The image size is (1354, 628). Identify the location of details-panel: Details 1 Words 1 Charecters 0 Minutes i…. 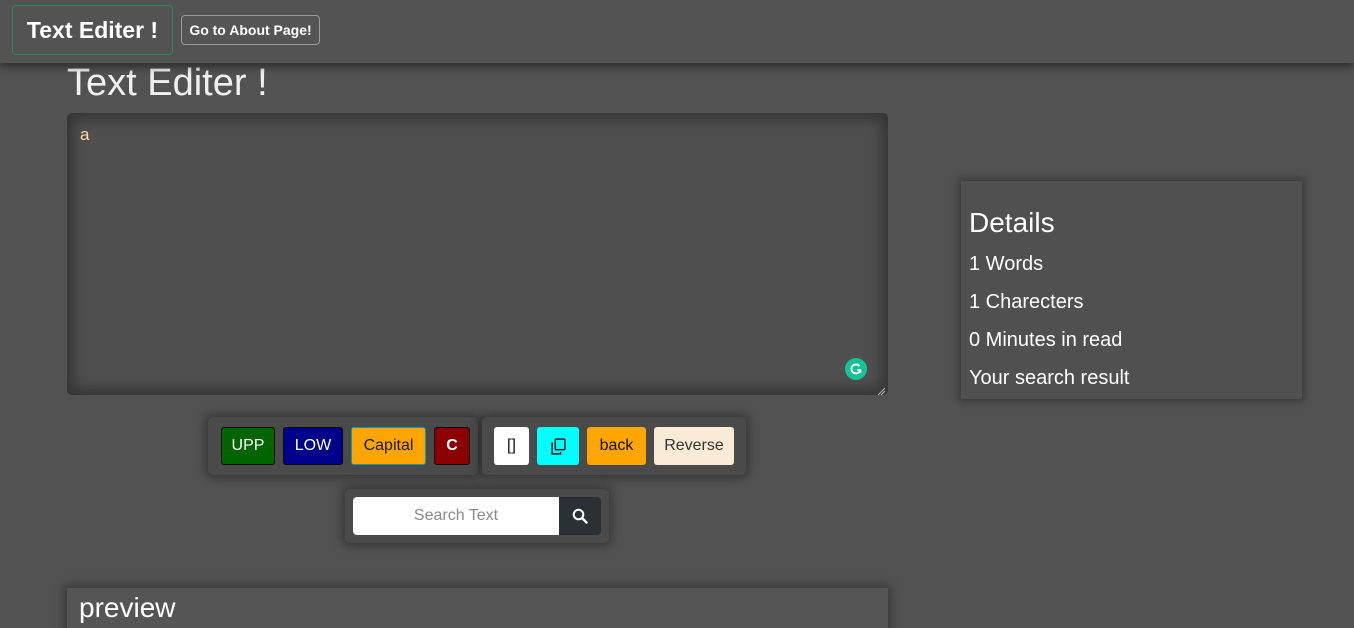
(1131, 290).